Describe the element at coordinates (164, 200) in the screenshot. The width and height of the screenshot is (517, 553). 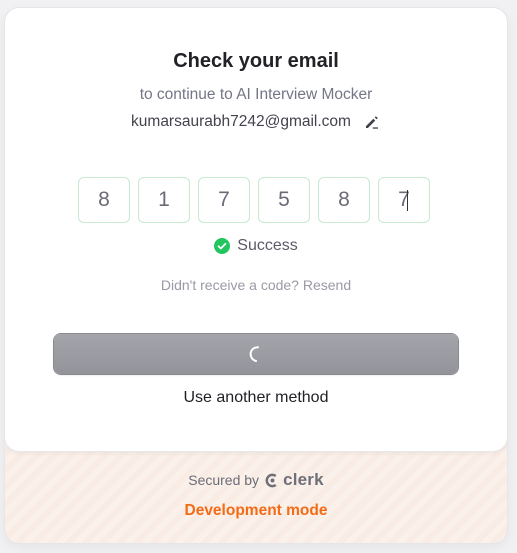
I see `otp-digit-2: 1` at that location.